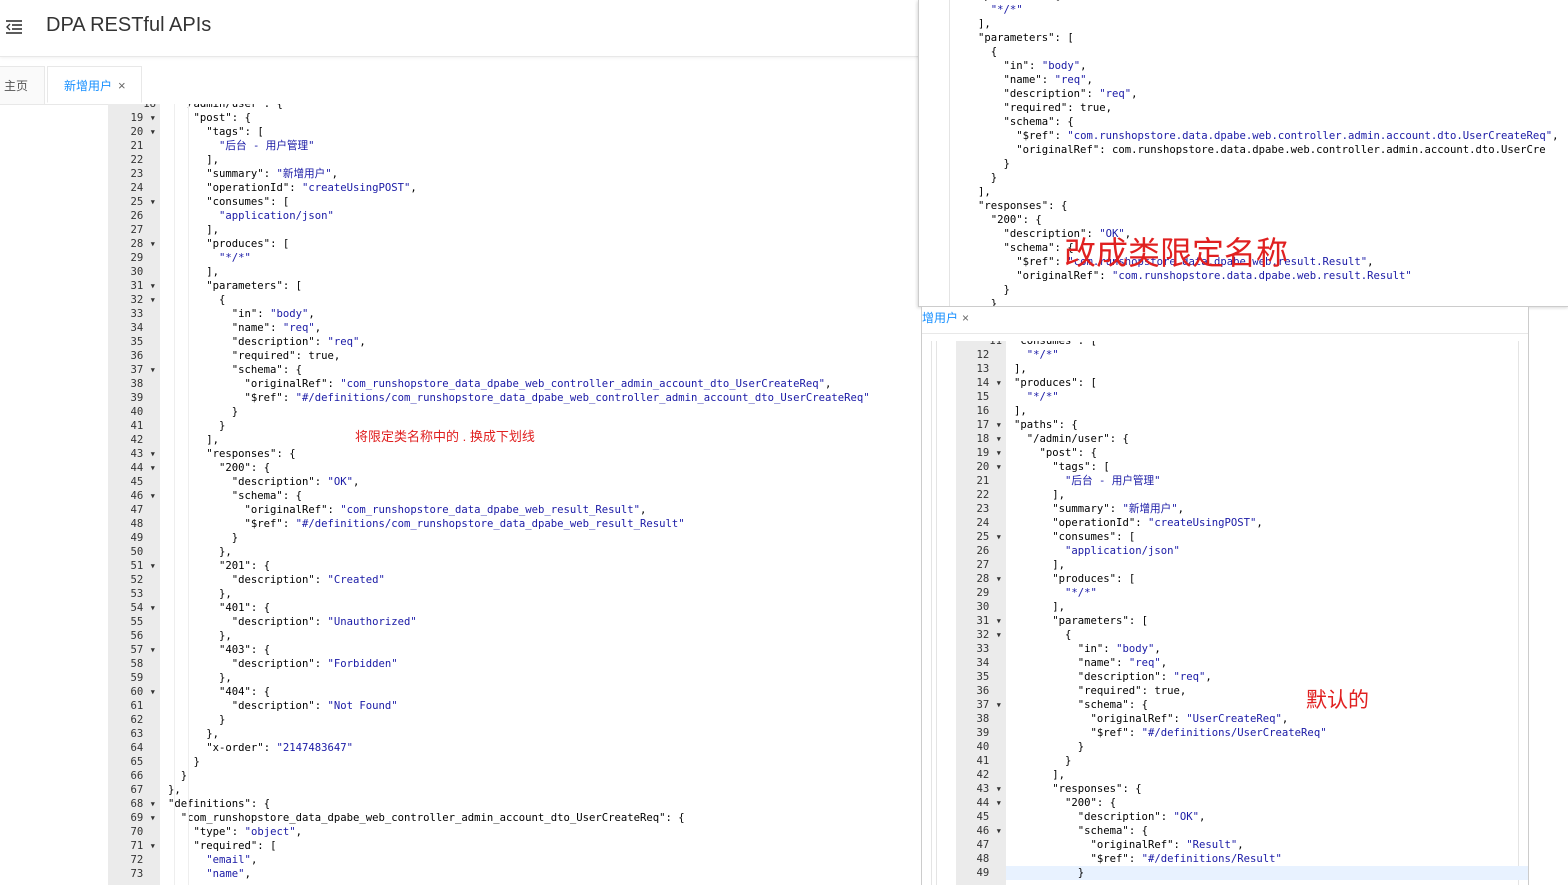  What do you see at coordinates (94, 84) in the screenshot?
I see `tab-add-user: 新增用户 ×` at bounding box center [94, 84].